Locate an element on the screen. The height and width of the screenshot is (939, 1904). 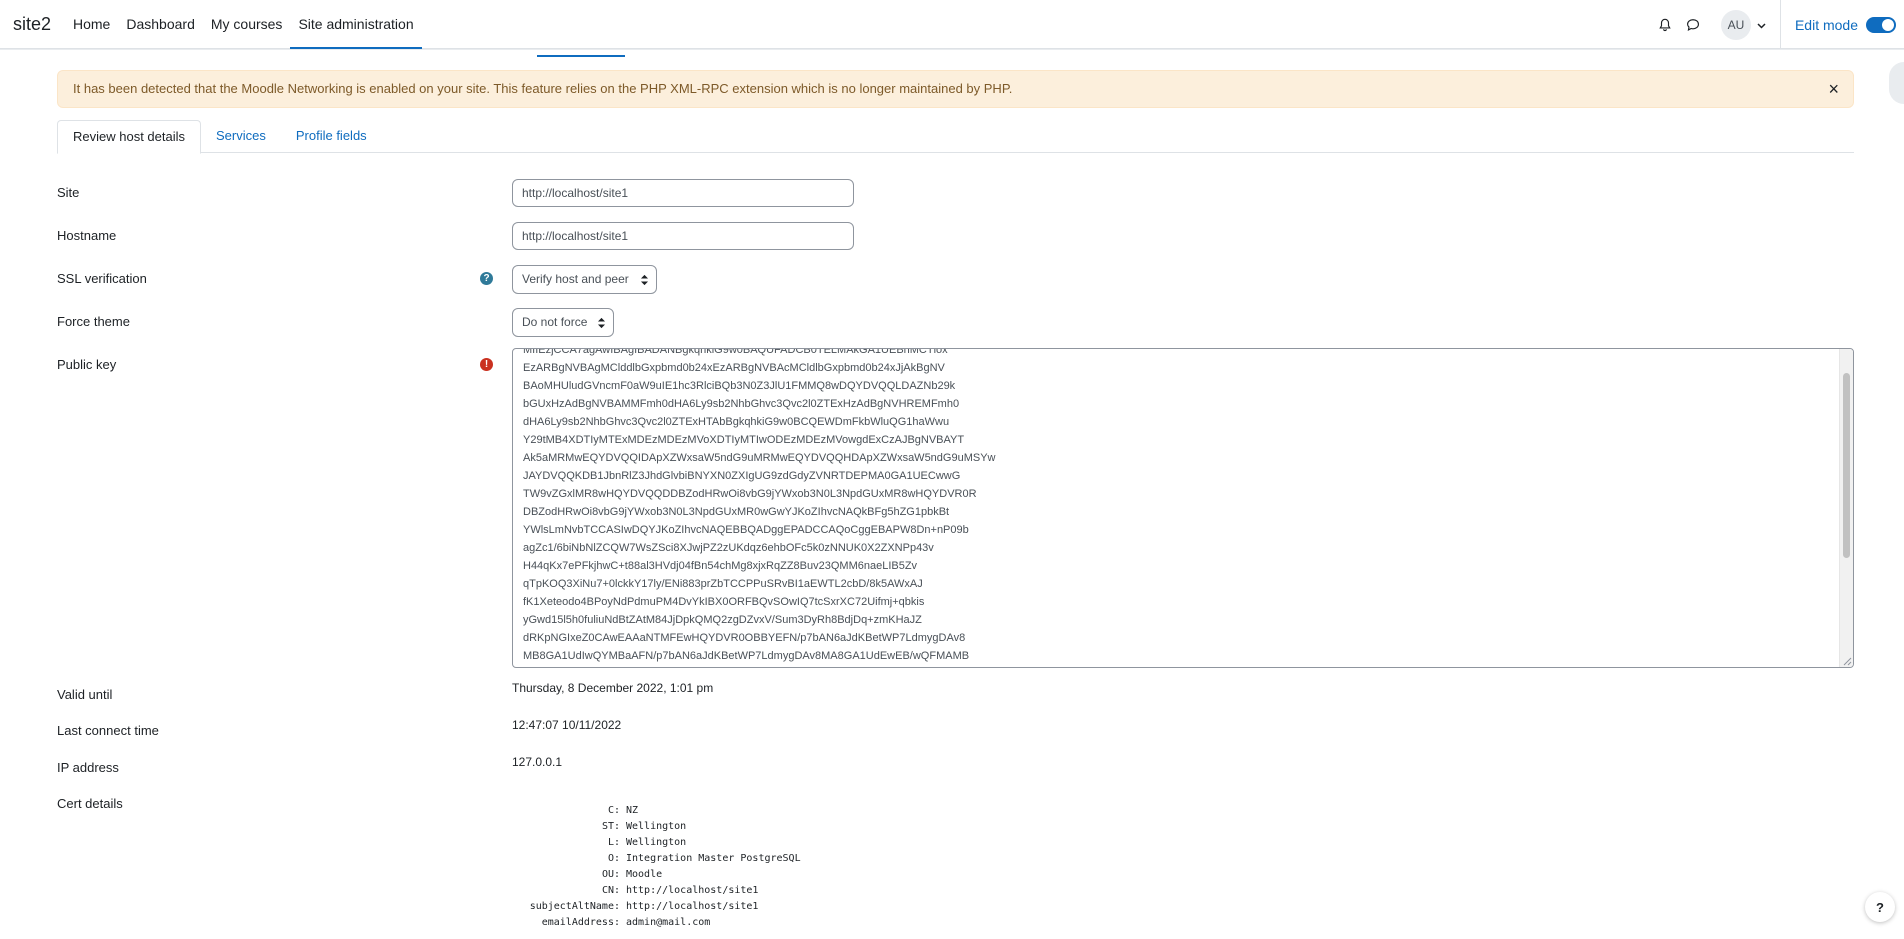
edit-mode-toggle is located at coordinates (1881, 24).